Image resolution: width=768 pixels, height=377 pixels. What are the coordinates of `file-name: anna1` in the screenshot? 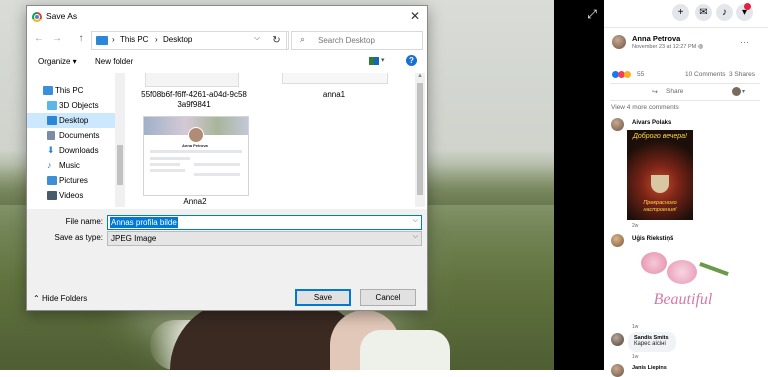 It's located at (334, 95).